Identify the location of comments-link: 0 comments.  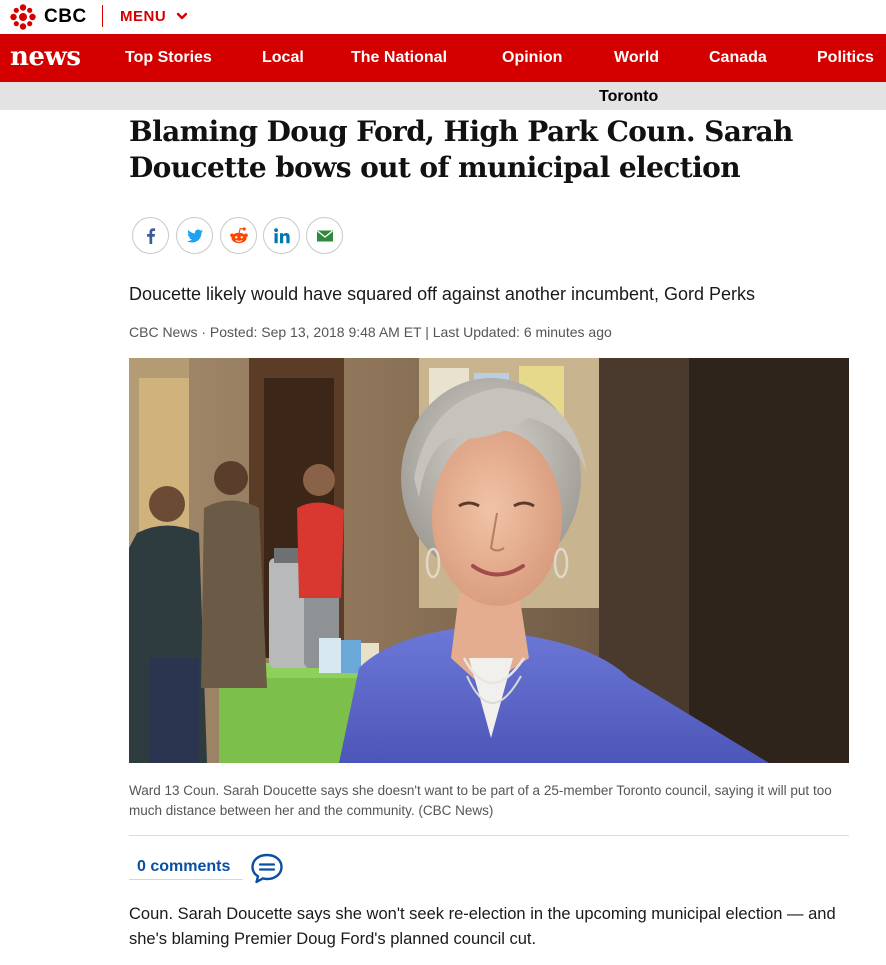
(186, 868).